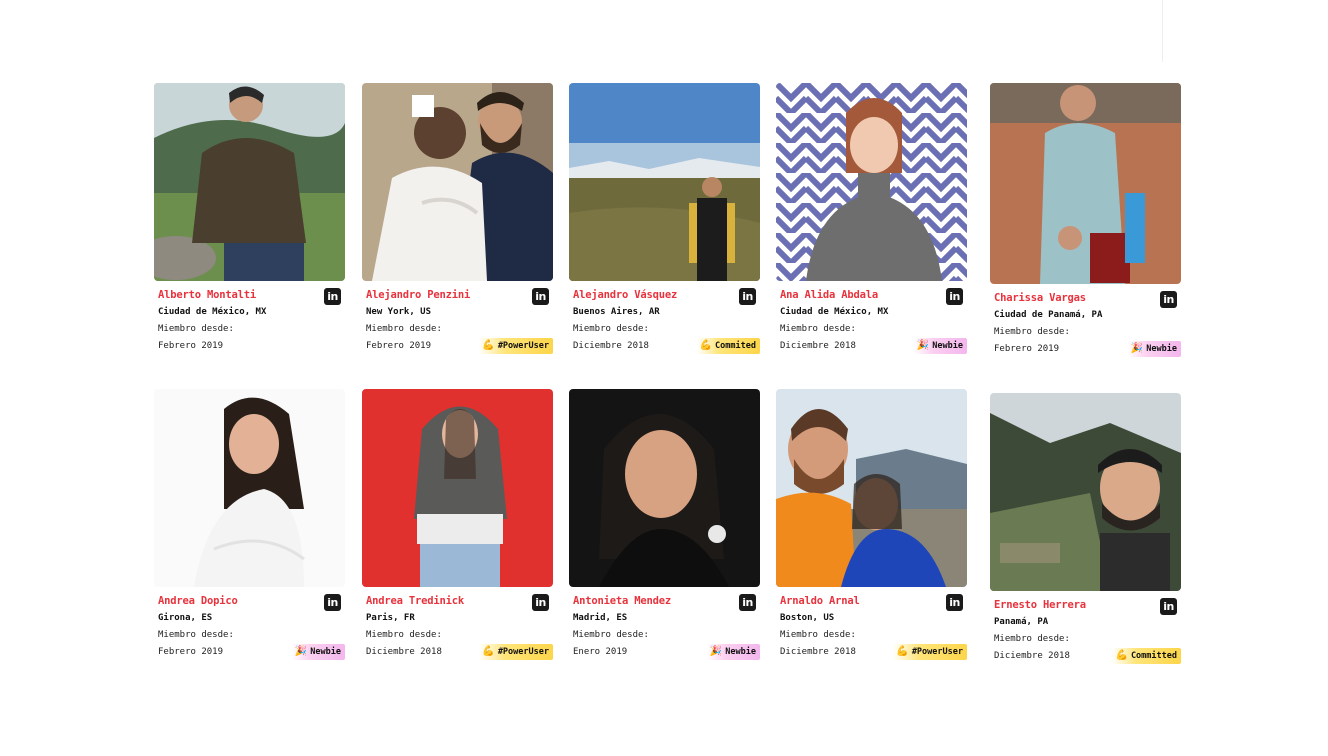  Describe the element at coordinates (735, 346) in the screenshot. I see `badge-label: Commited` at that location.